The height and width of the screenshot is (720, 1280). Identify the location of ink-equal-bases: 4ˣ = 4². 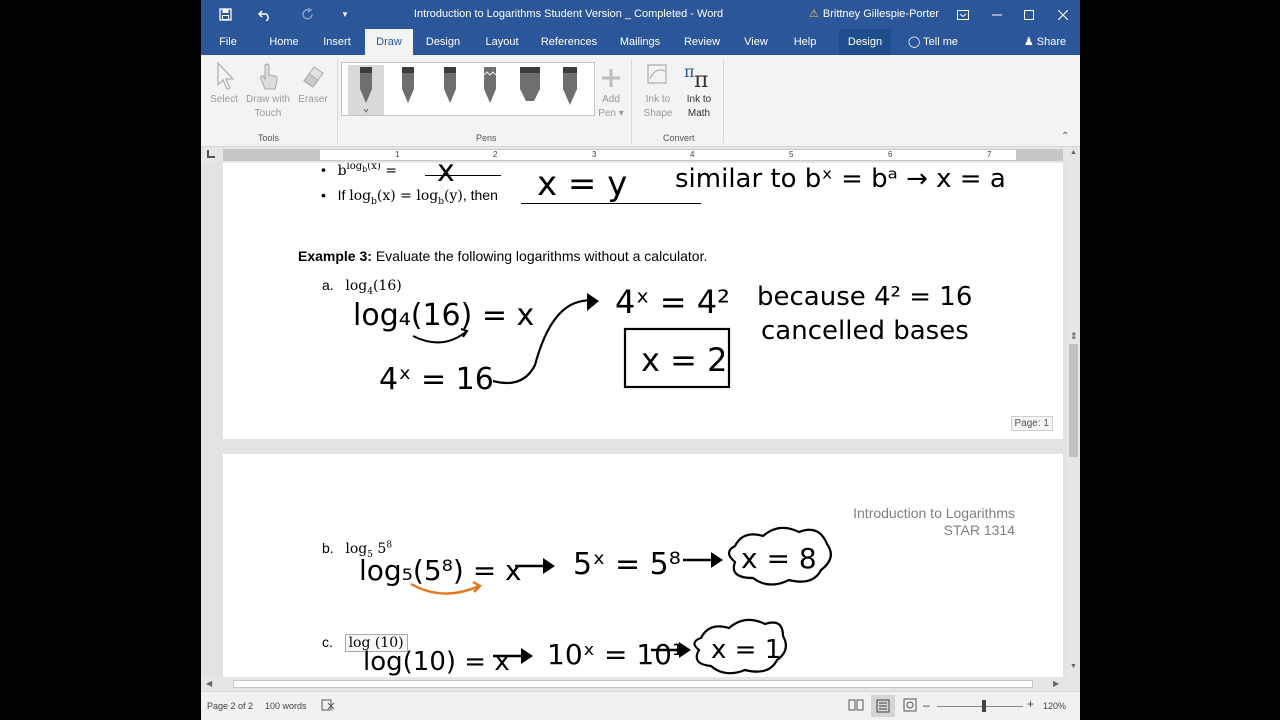
(672, 302).